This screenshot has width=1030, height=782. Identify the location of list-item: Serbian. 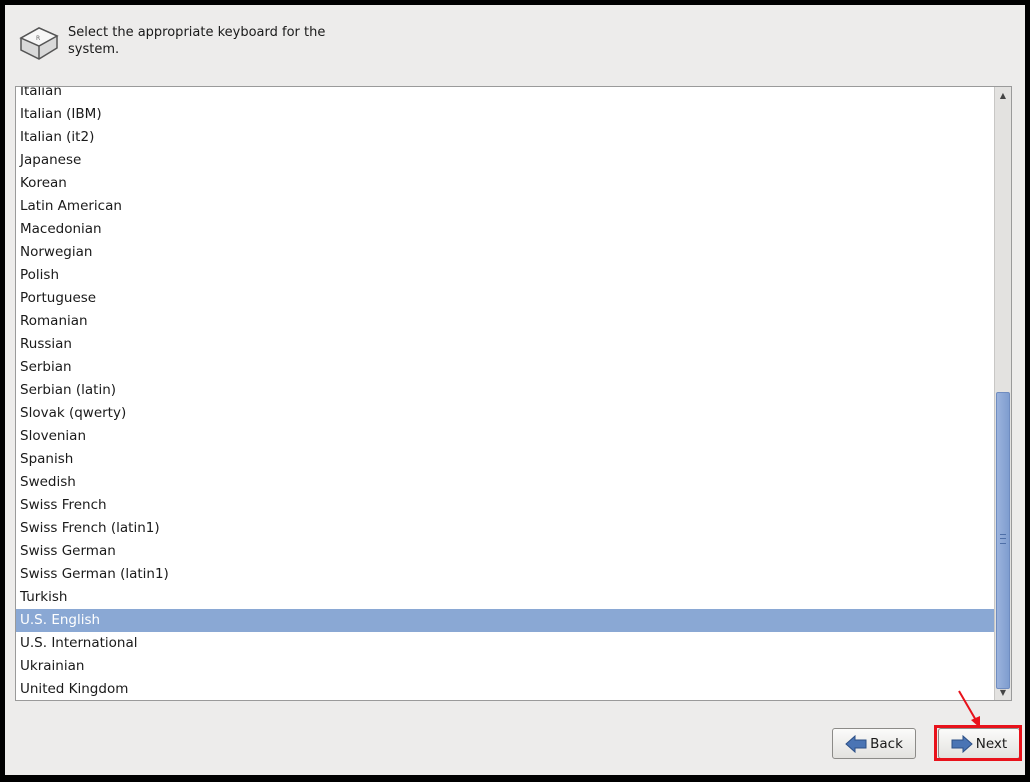
(505, 367).